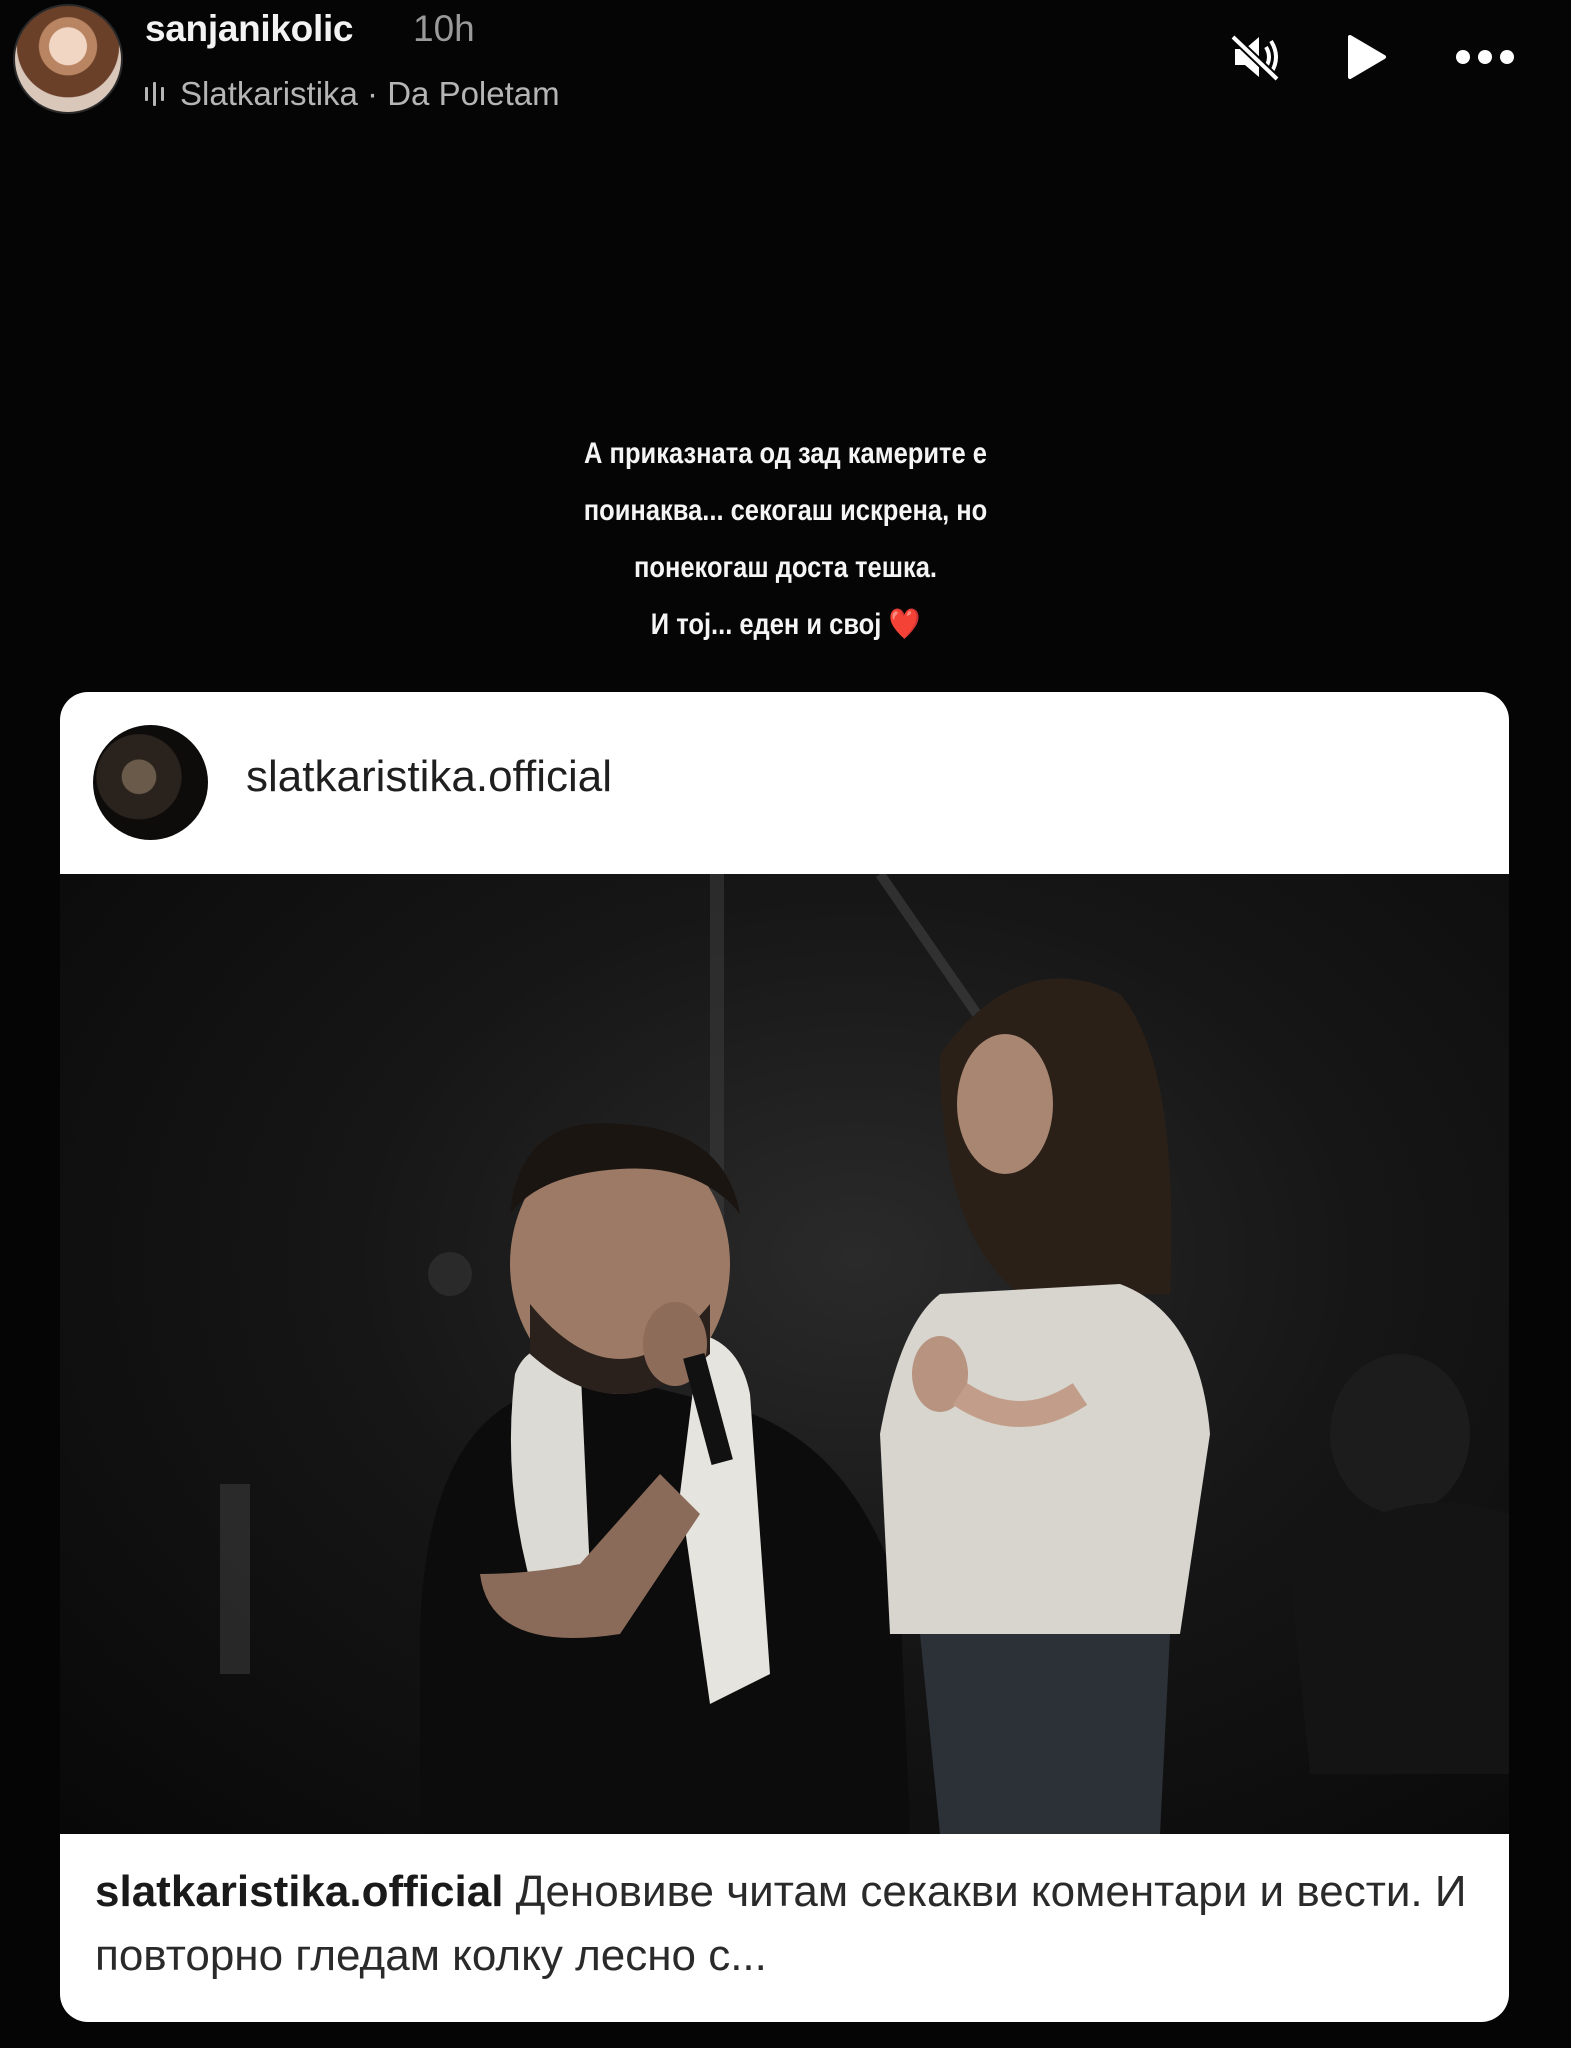 This screenshot has height=2048, width=1571. I want to click on caption-line: А приказната од зад камерите е, so click(785, 453).